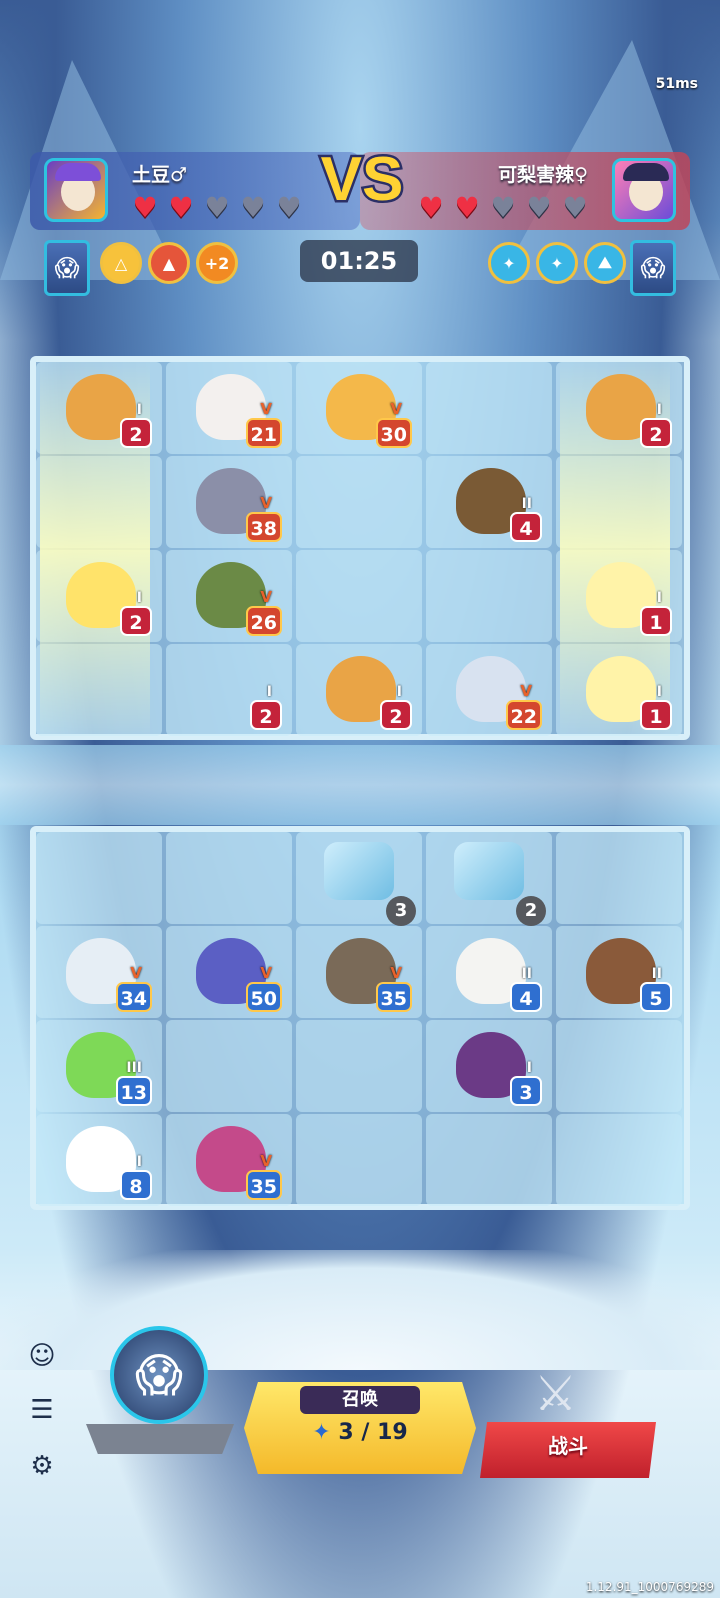 This screenshot has height=1598, width=720. What do you see at coordinates (159, 1375) in the screenshot?
I see `hero-portrait: 😱` at bounding box center [159, 1375].